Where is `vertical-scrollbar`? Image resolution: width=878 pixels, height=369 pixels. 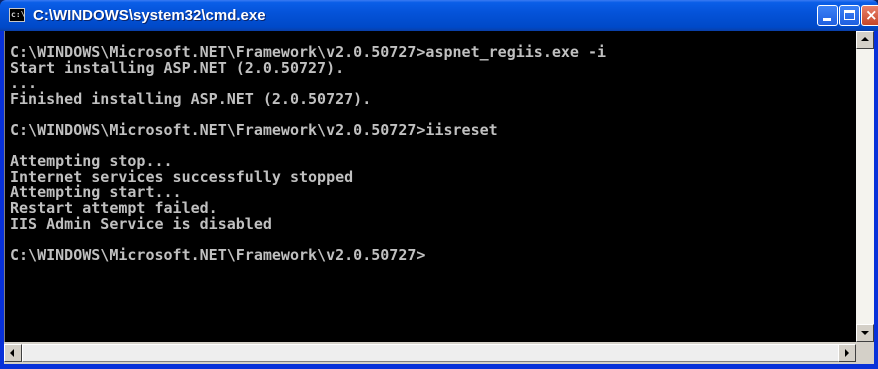 vertical-scrollbar is located at coordinates (865, 186).